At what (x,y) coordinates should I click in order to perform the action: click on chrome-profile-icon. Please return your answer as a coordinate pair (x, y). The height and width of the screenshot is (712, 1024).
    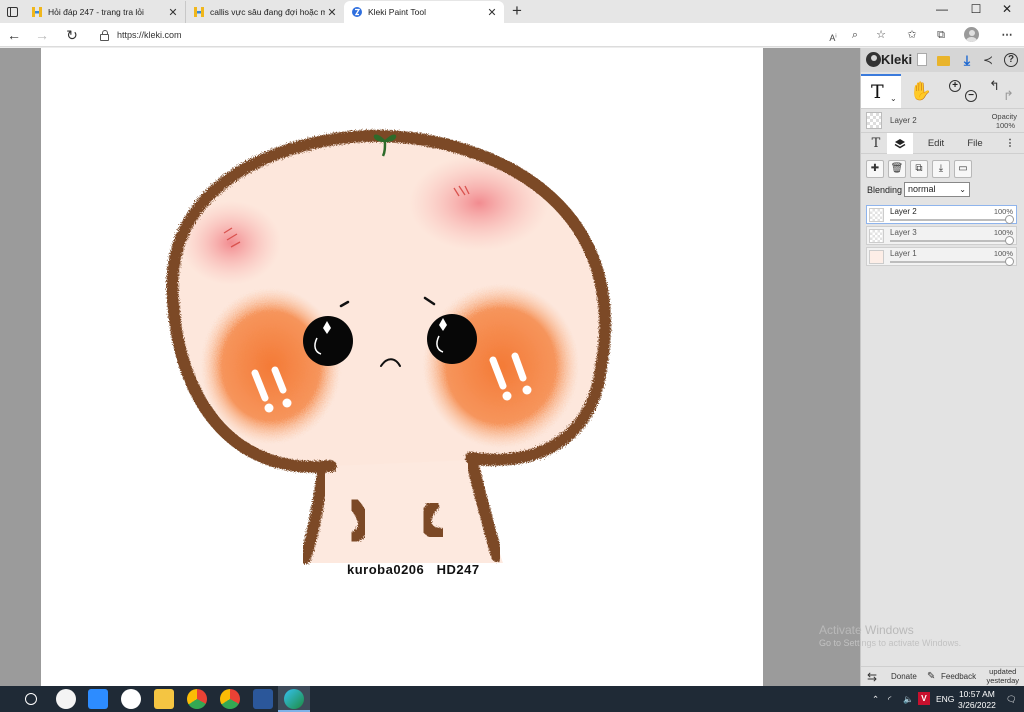
    Looking at the image, I should click on (230, 699).